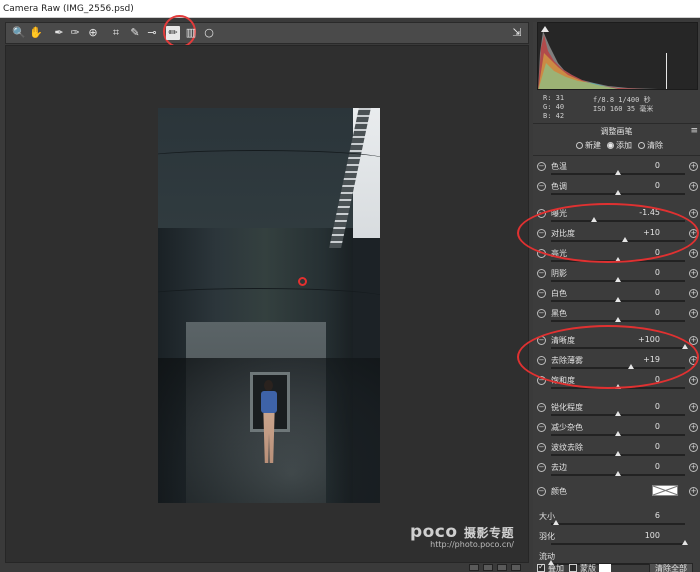 This screenshot has width=700, height=572. Describe the element at coordinates (545, 29) in the screenshot. I see `shadow-clip-warning-icon` at that location.